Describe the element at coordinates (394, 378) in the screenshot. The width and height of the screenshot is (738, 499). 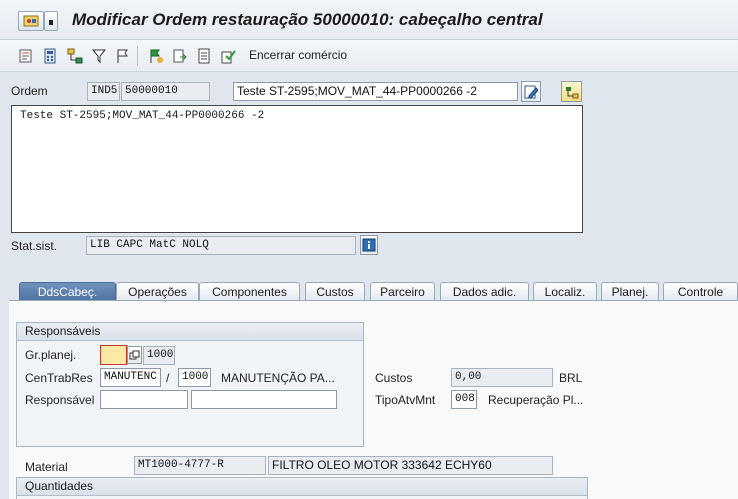
I see `costs-label: Custos` at that location.